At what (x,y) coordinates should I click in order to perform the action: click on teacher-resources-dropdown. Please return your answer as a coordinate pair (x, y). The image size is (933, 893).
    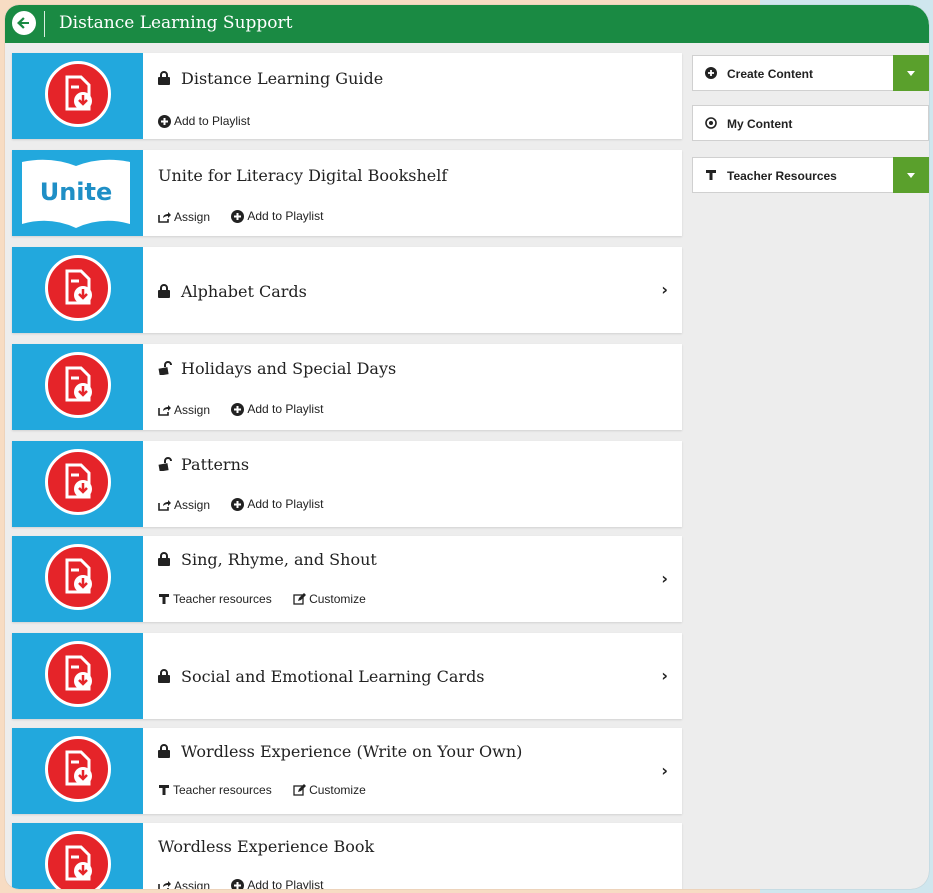
    Looking at the image, I should click on (911, 175).